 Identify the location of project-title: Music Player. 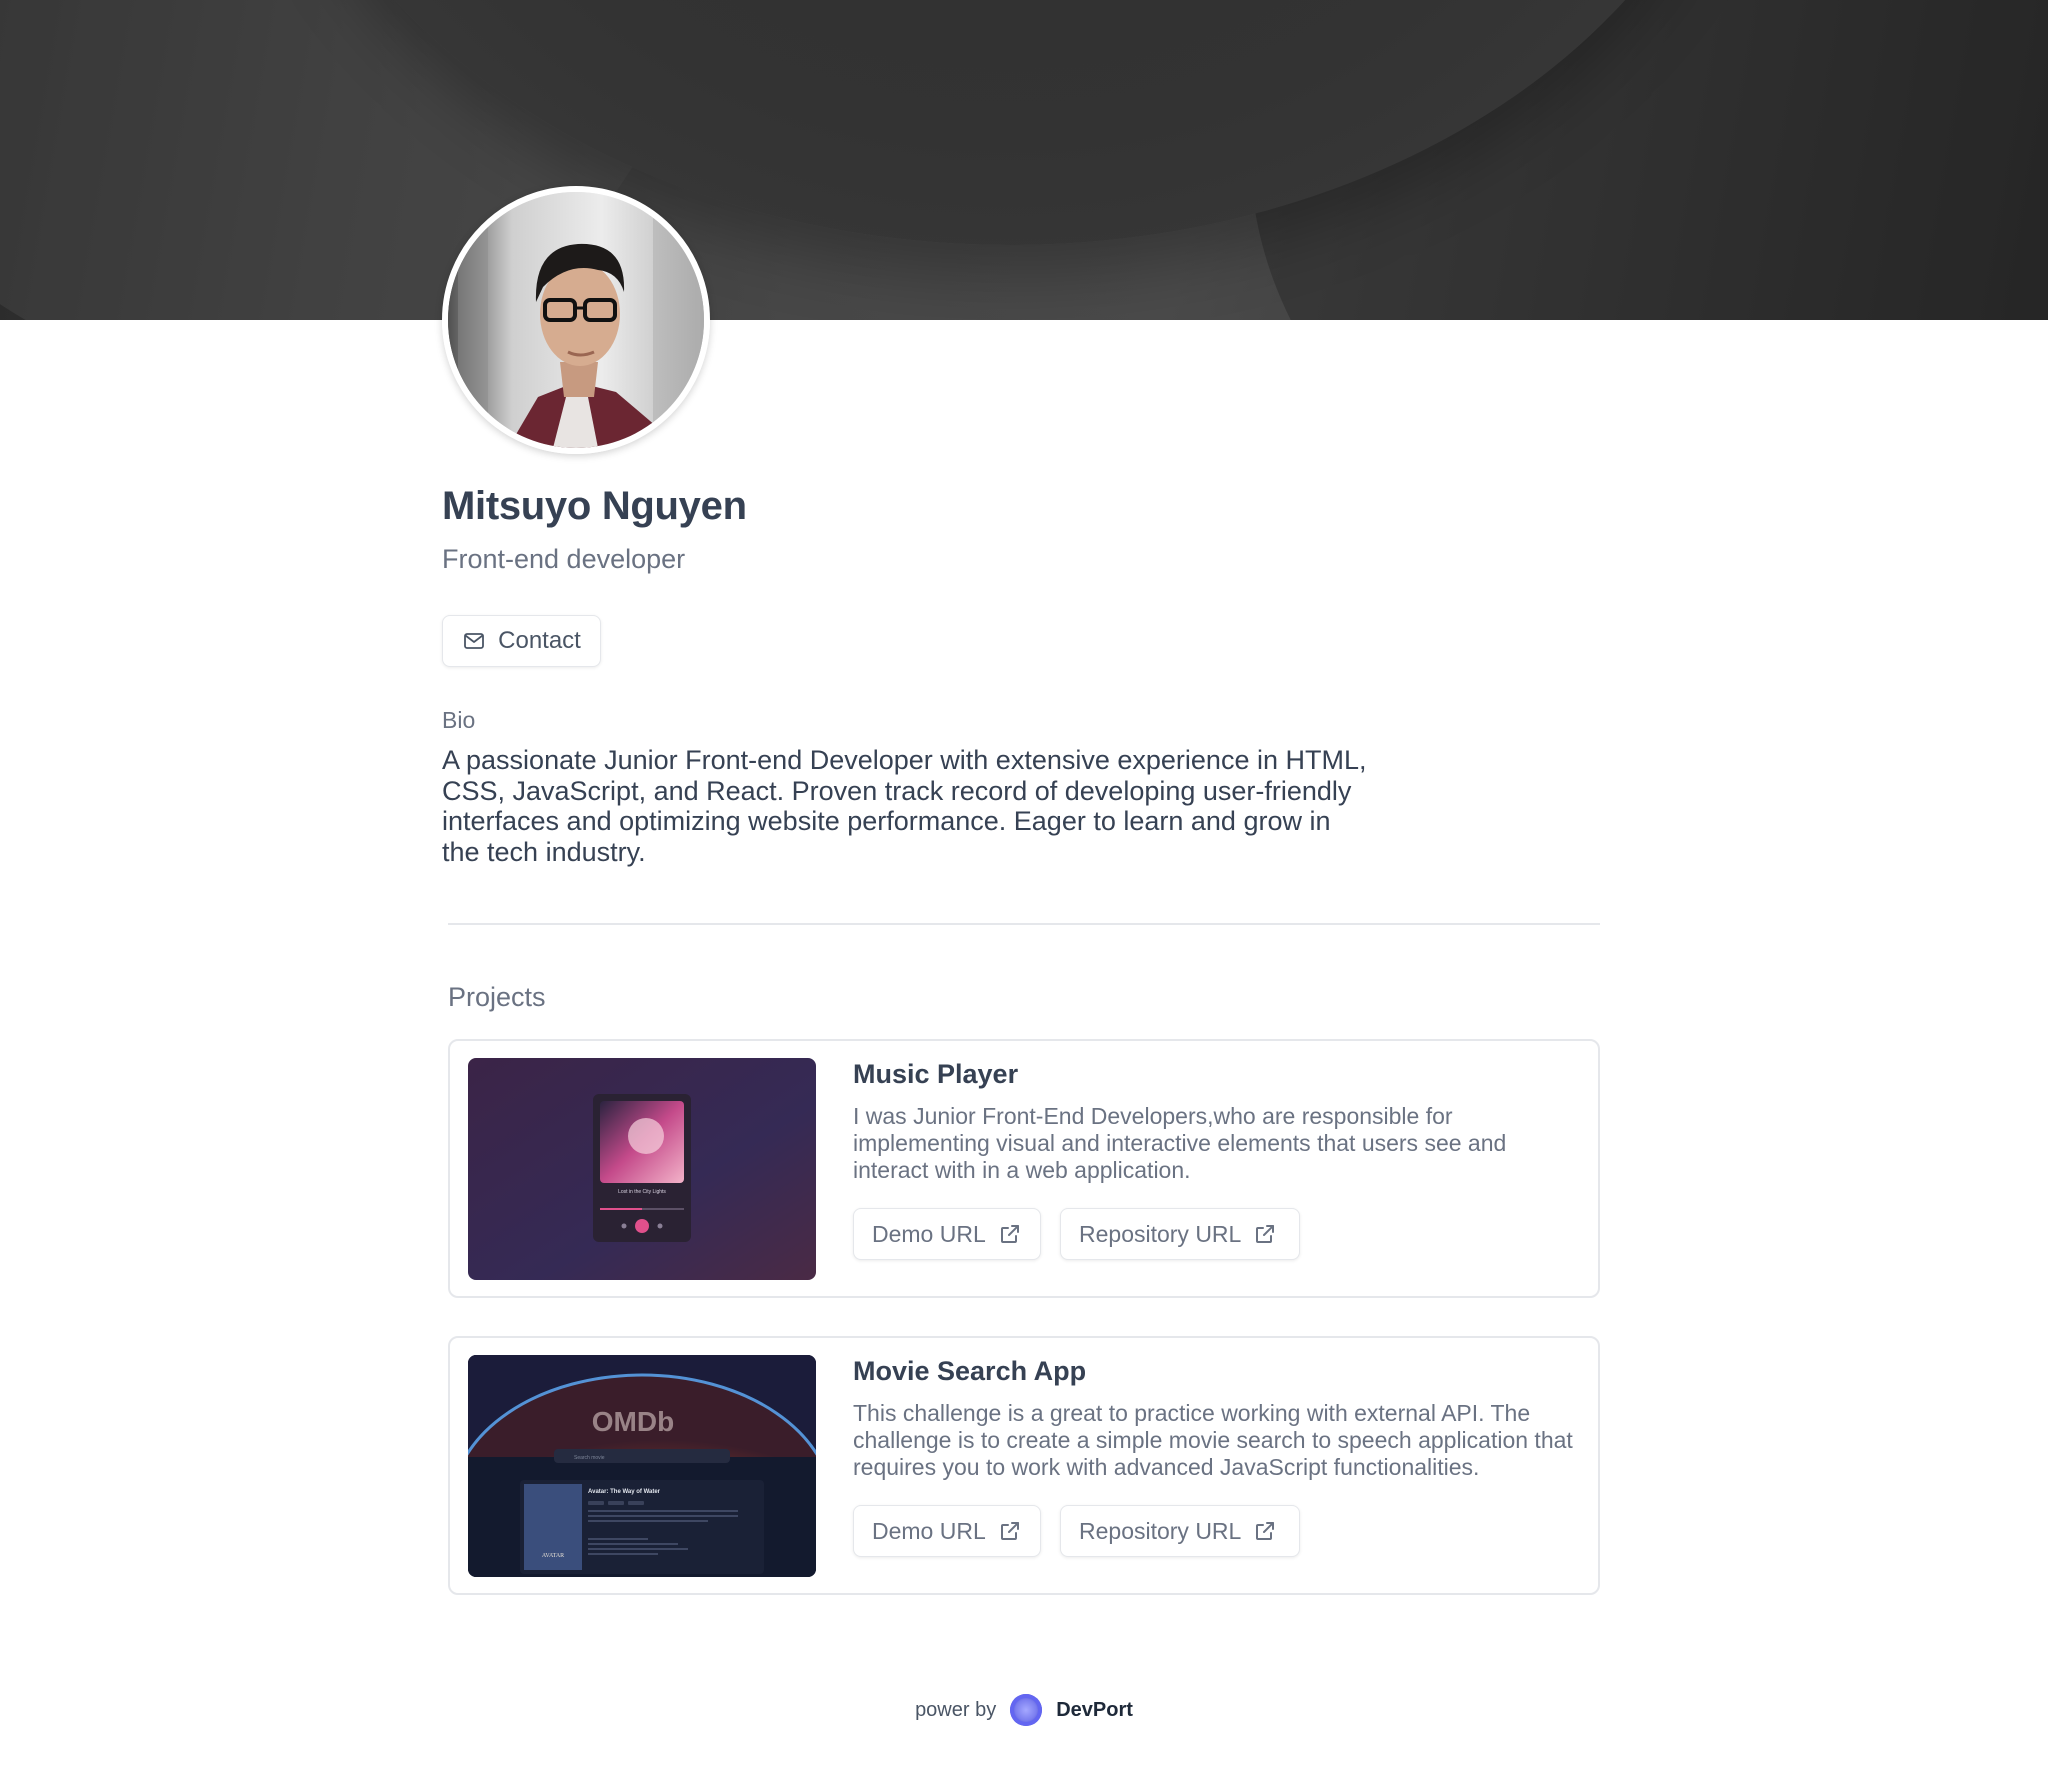
(936, 1074).